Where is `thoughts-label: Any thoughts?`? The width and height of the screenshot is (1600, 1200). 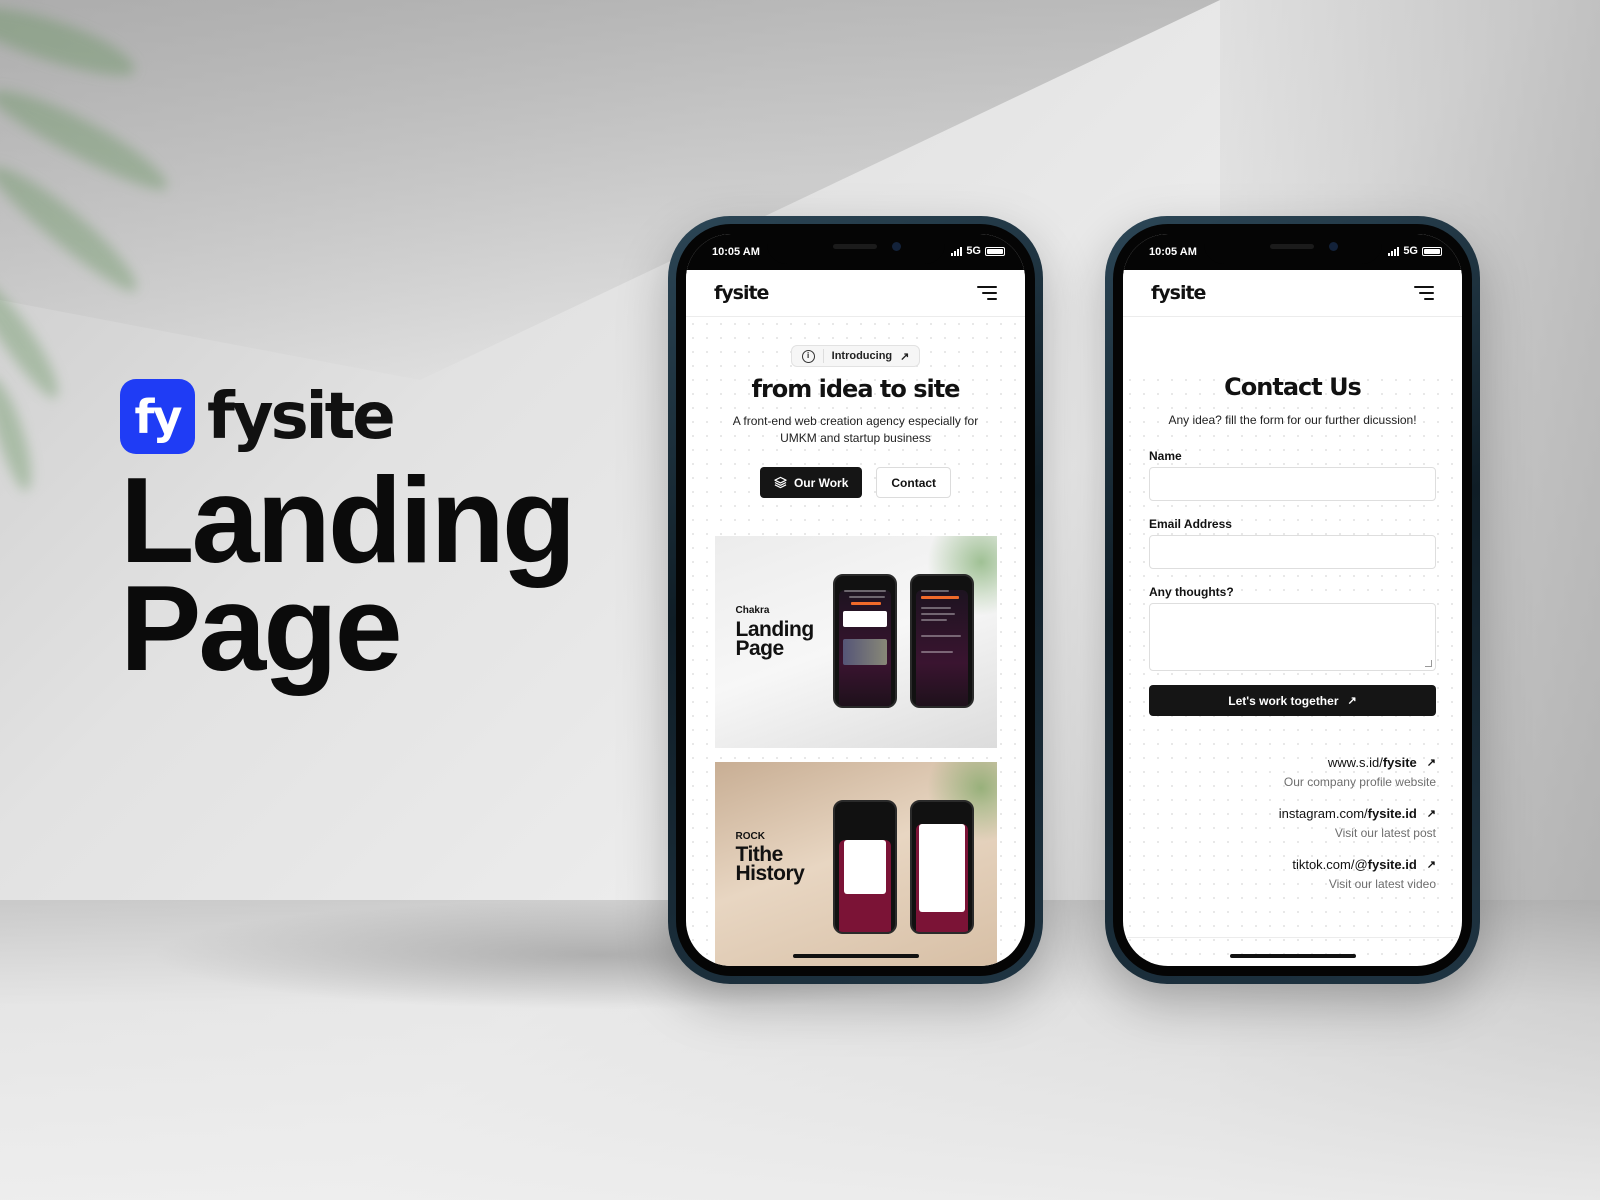
thoughts-label: Any thoughts? is located at coordinates (1191, 592).